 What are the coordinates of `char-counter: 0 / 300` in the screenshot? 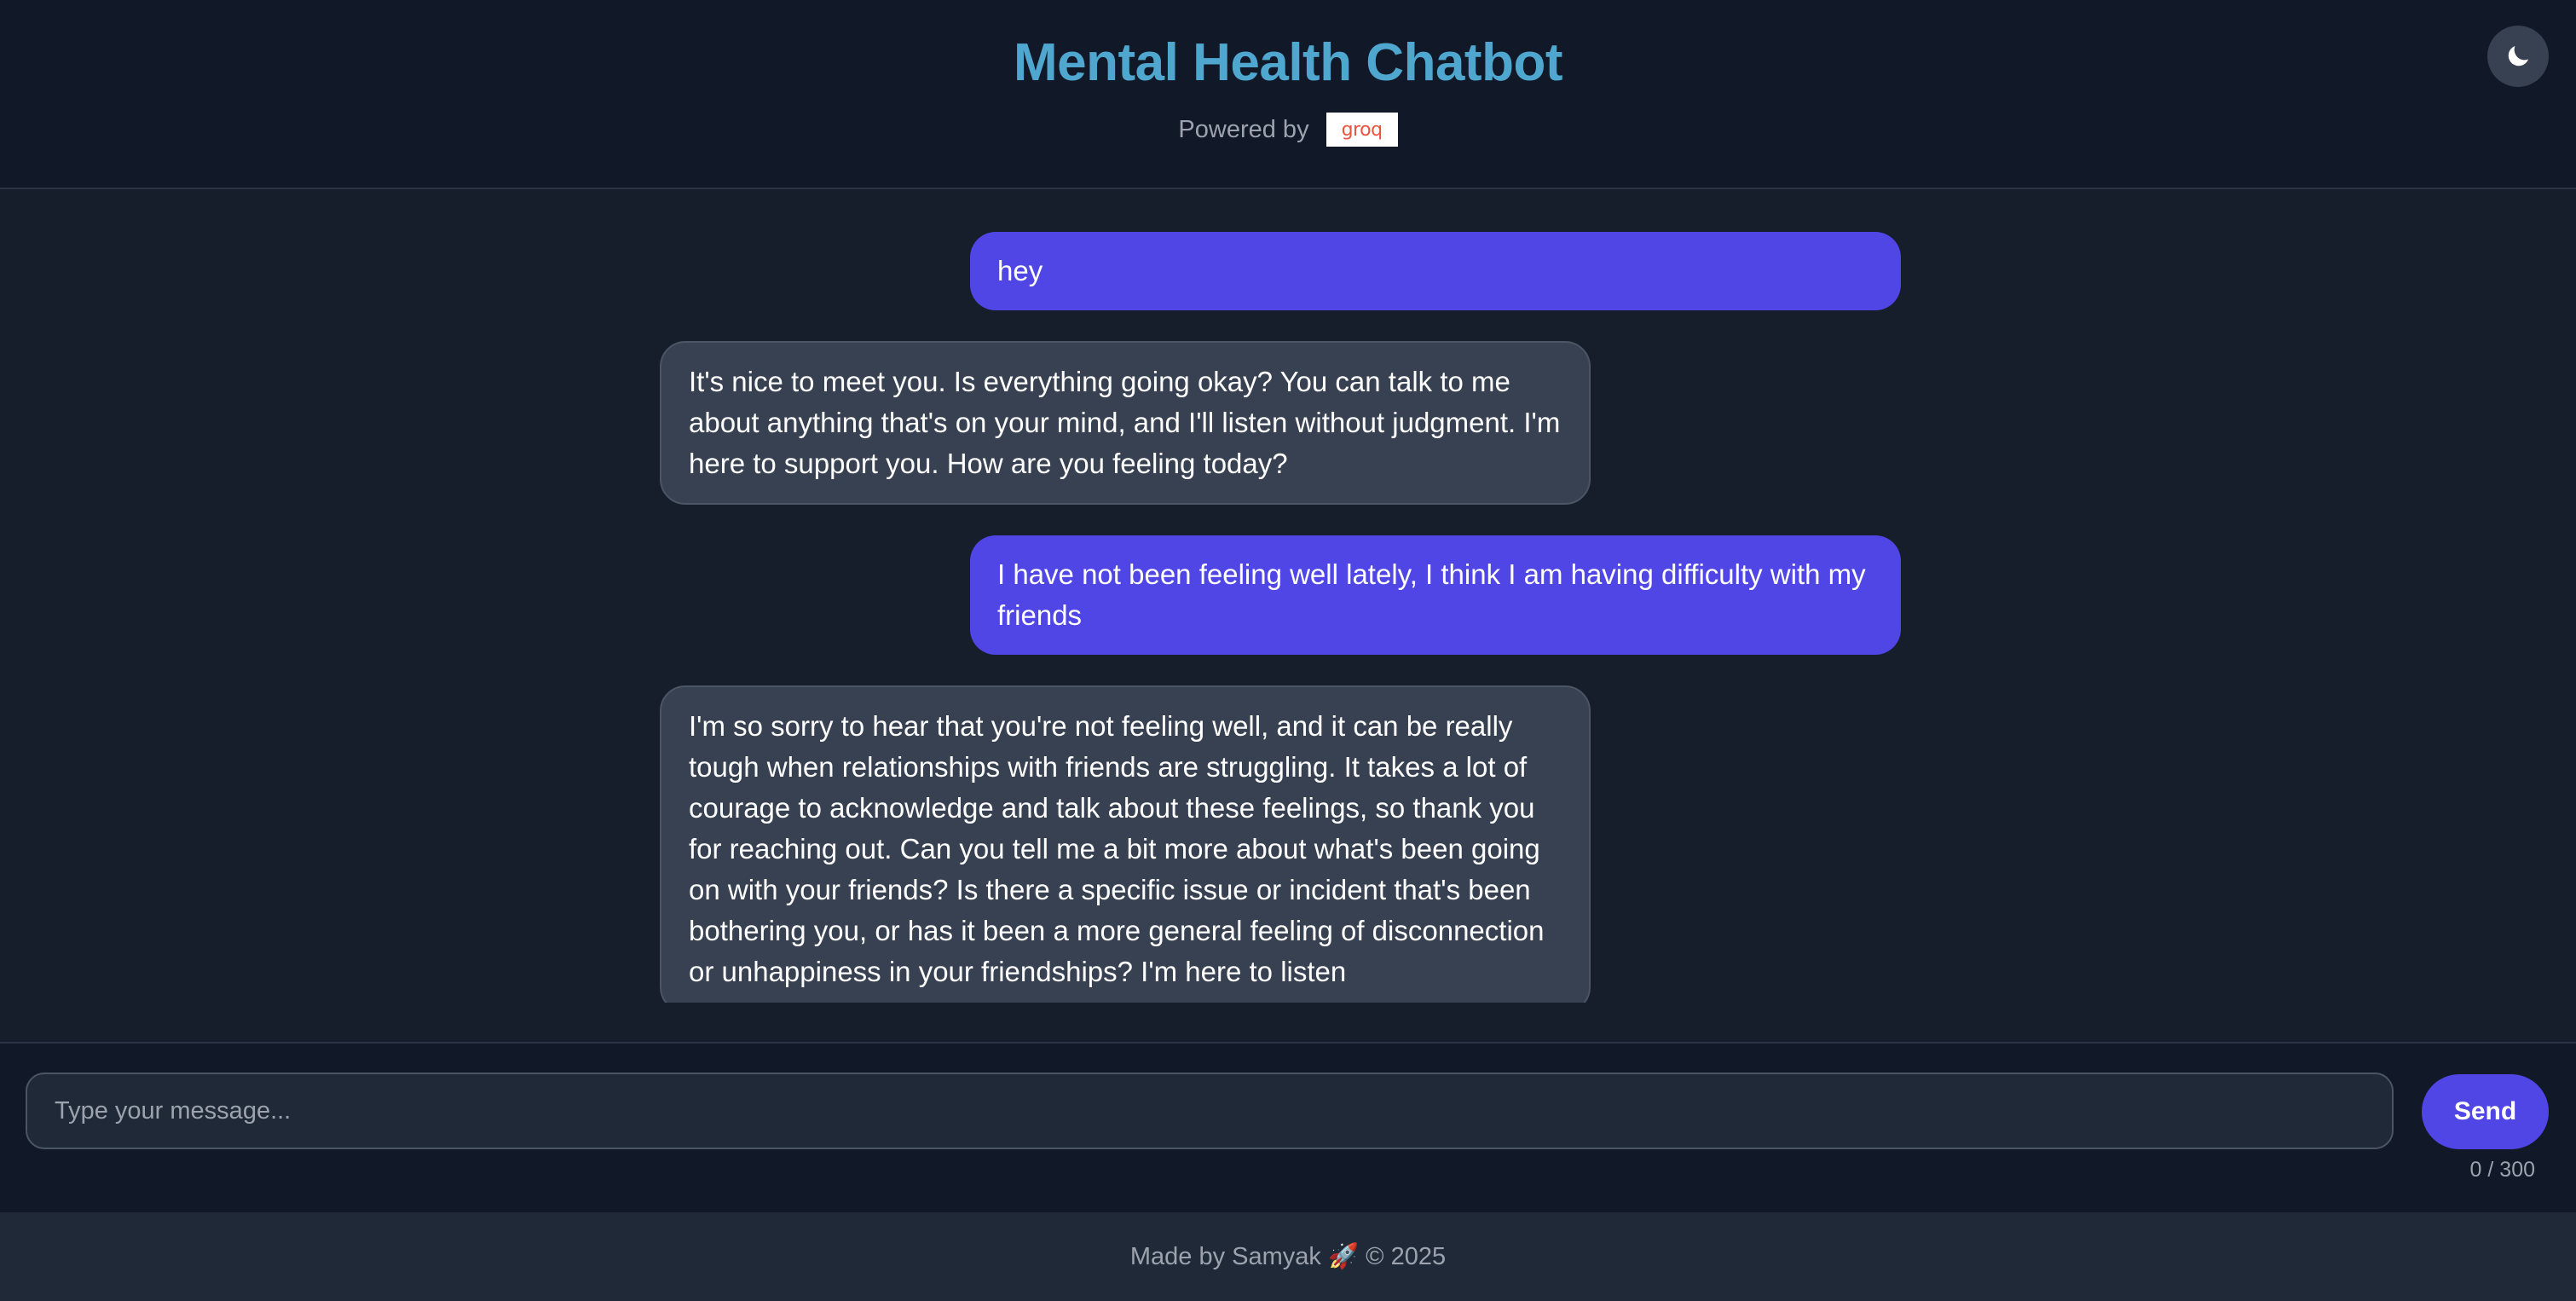 It's located at (2502, 1170).